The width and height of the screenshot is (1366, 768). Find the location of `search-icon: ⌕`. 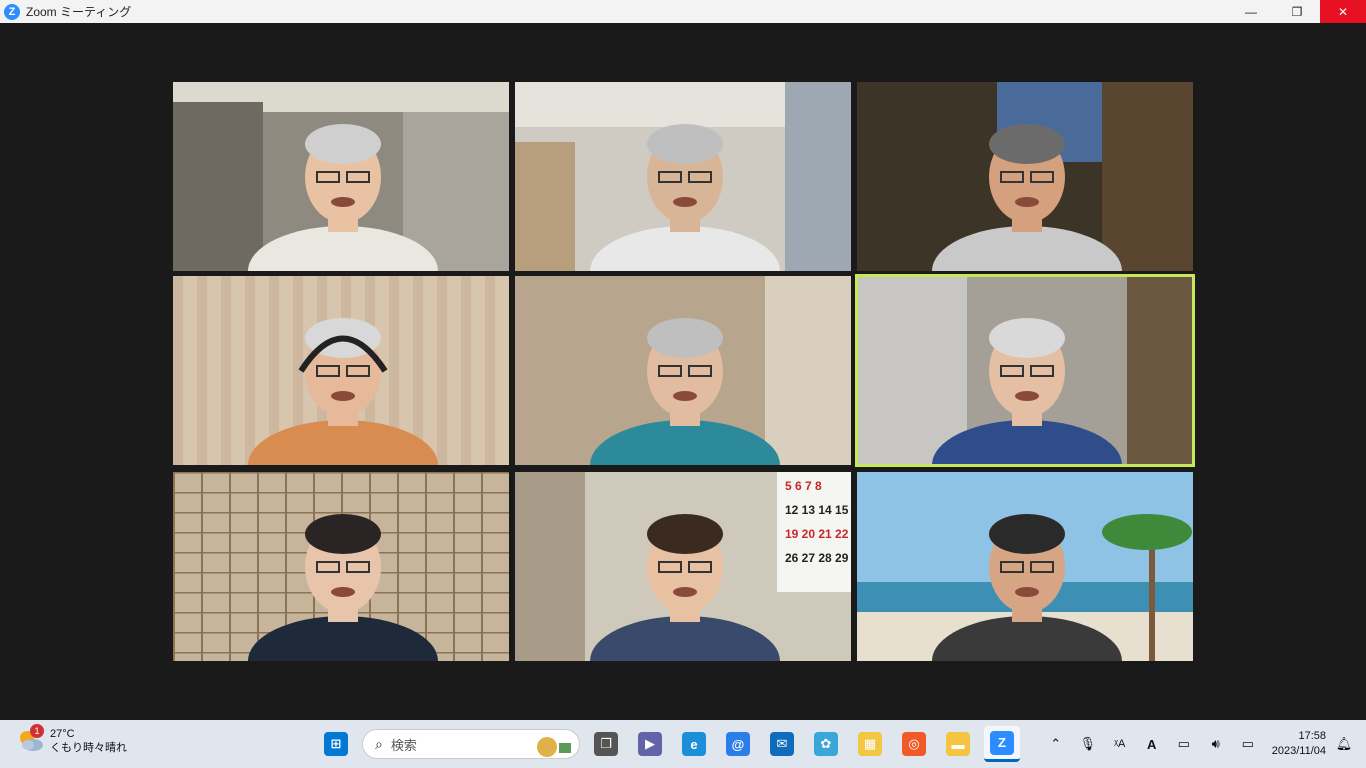

search-icon: ⌕ is located at coordinates (379, 743).